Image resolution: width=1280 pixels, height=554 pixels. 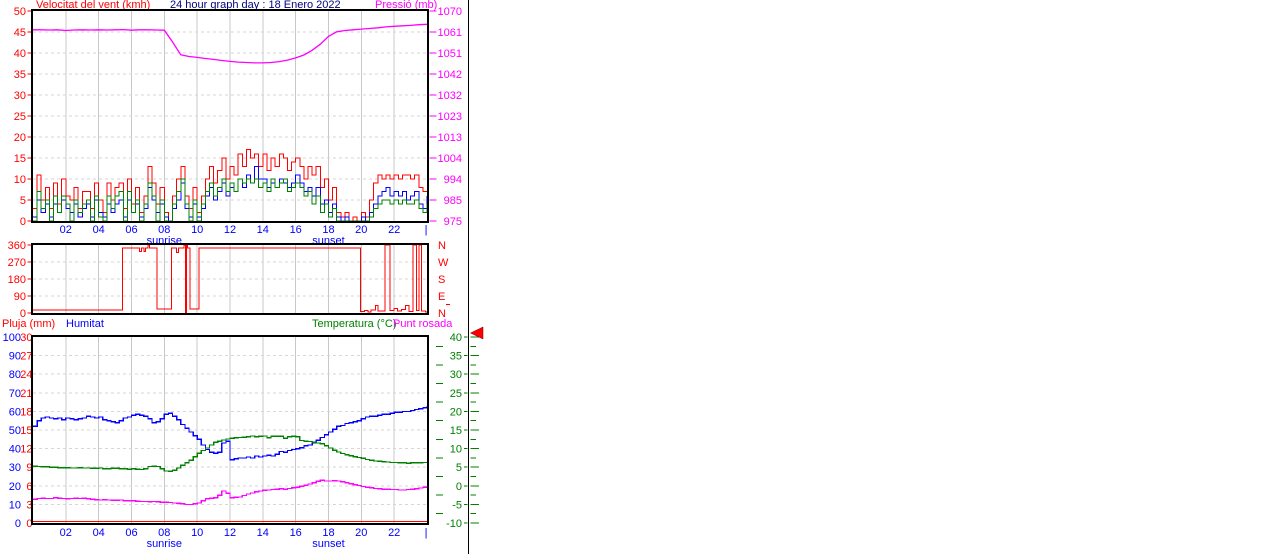 I want to click on axis-label: E, so click(x=441, y=297).